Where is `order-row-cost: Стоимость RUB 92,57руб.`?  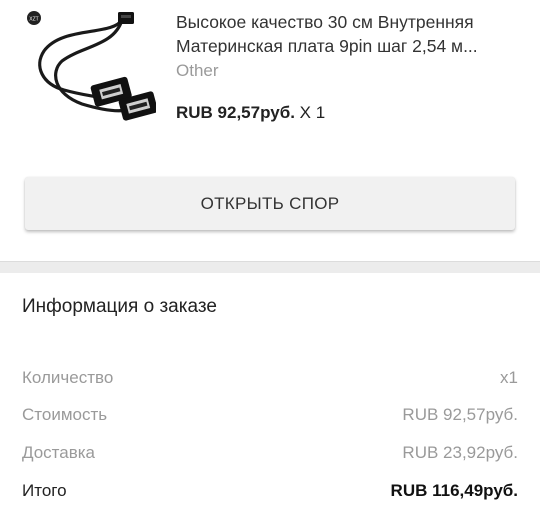
order-row-cost: Стоимость RUB 92,57руб. is located at coordinates (270, 415).